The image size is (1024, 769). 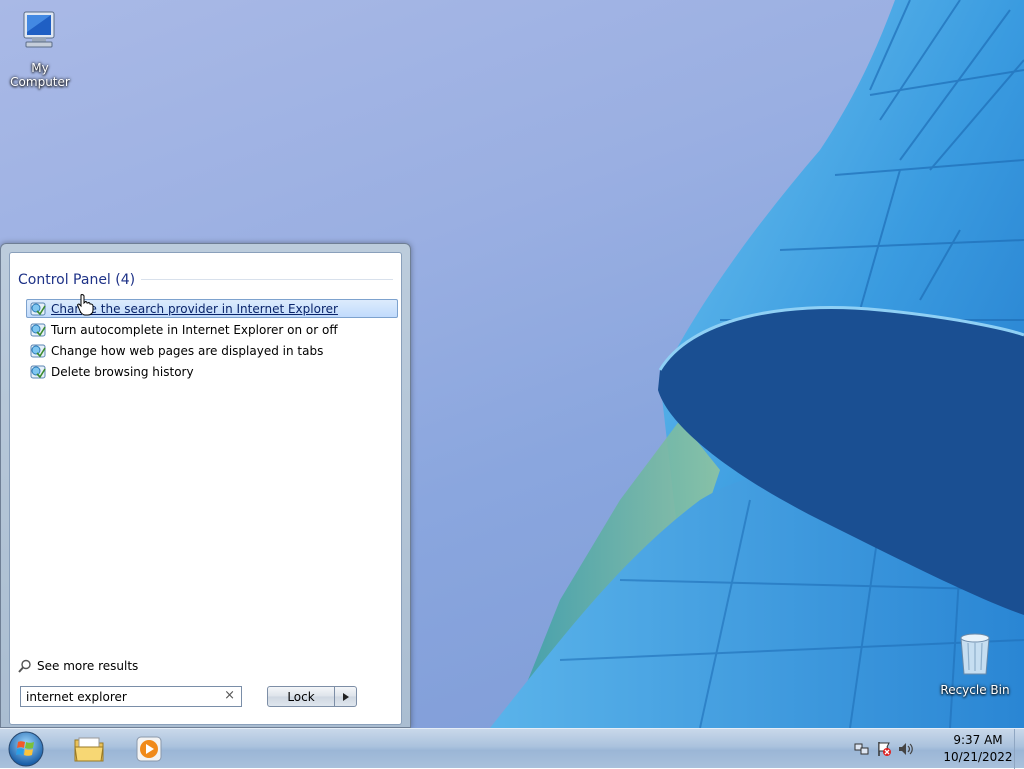 I want to click on clock-time: 9:37 AM, so click(x=978, y=740).